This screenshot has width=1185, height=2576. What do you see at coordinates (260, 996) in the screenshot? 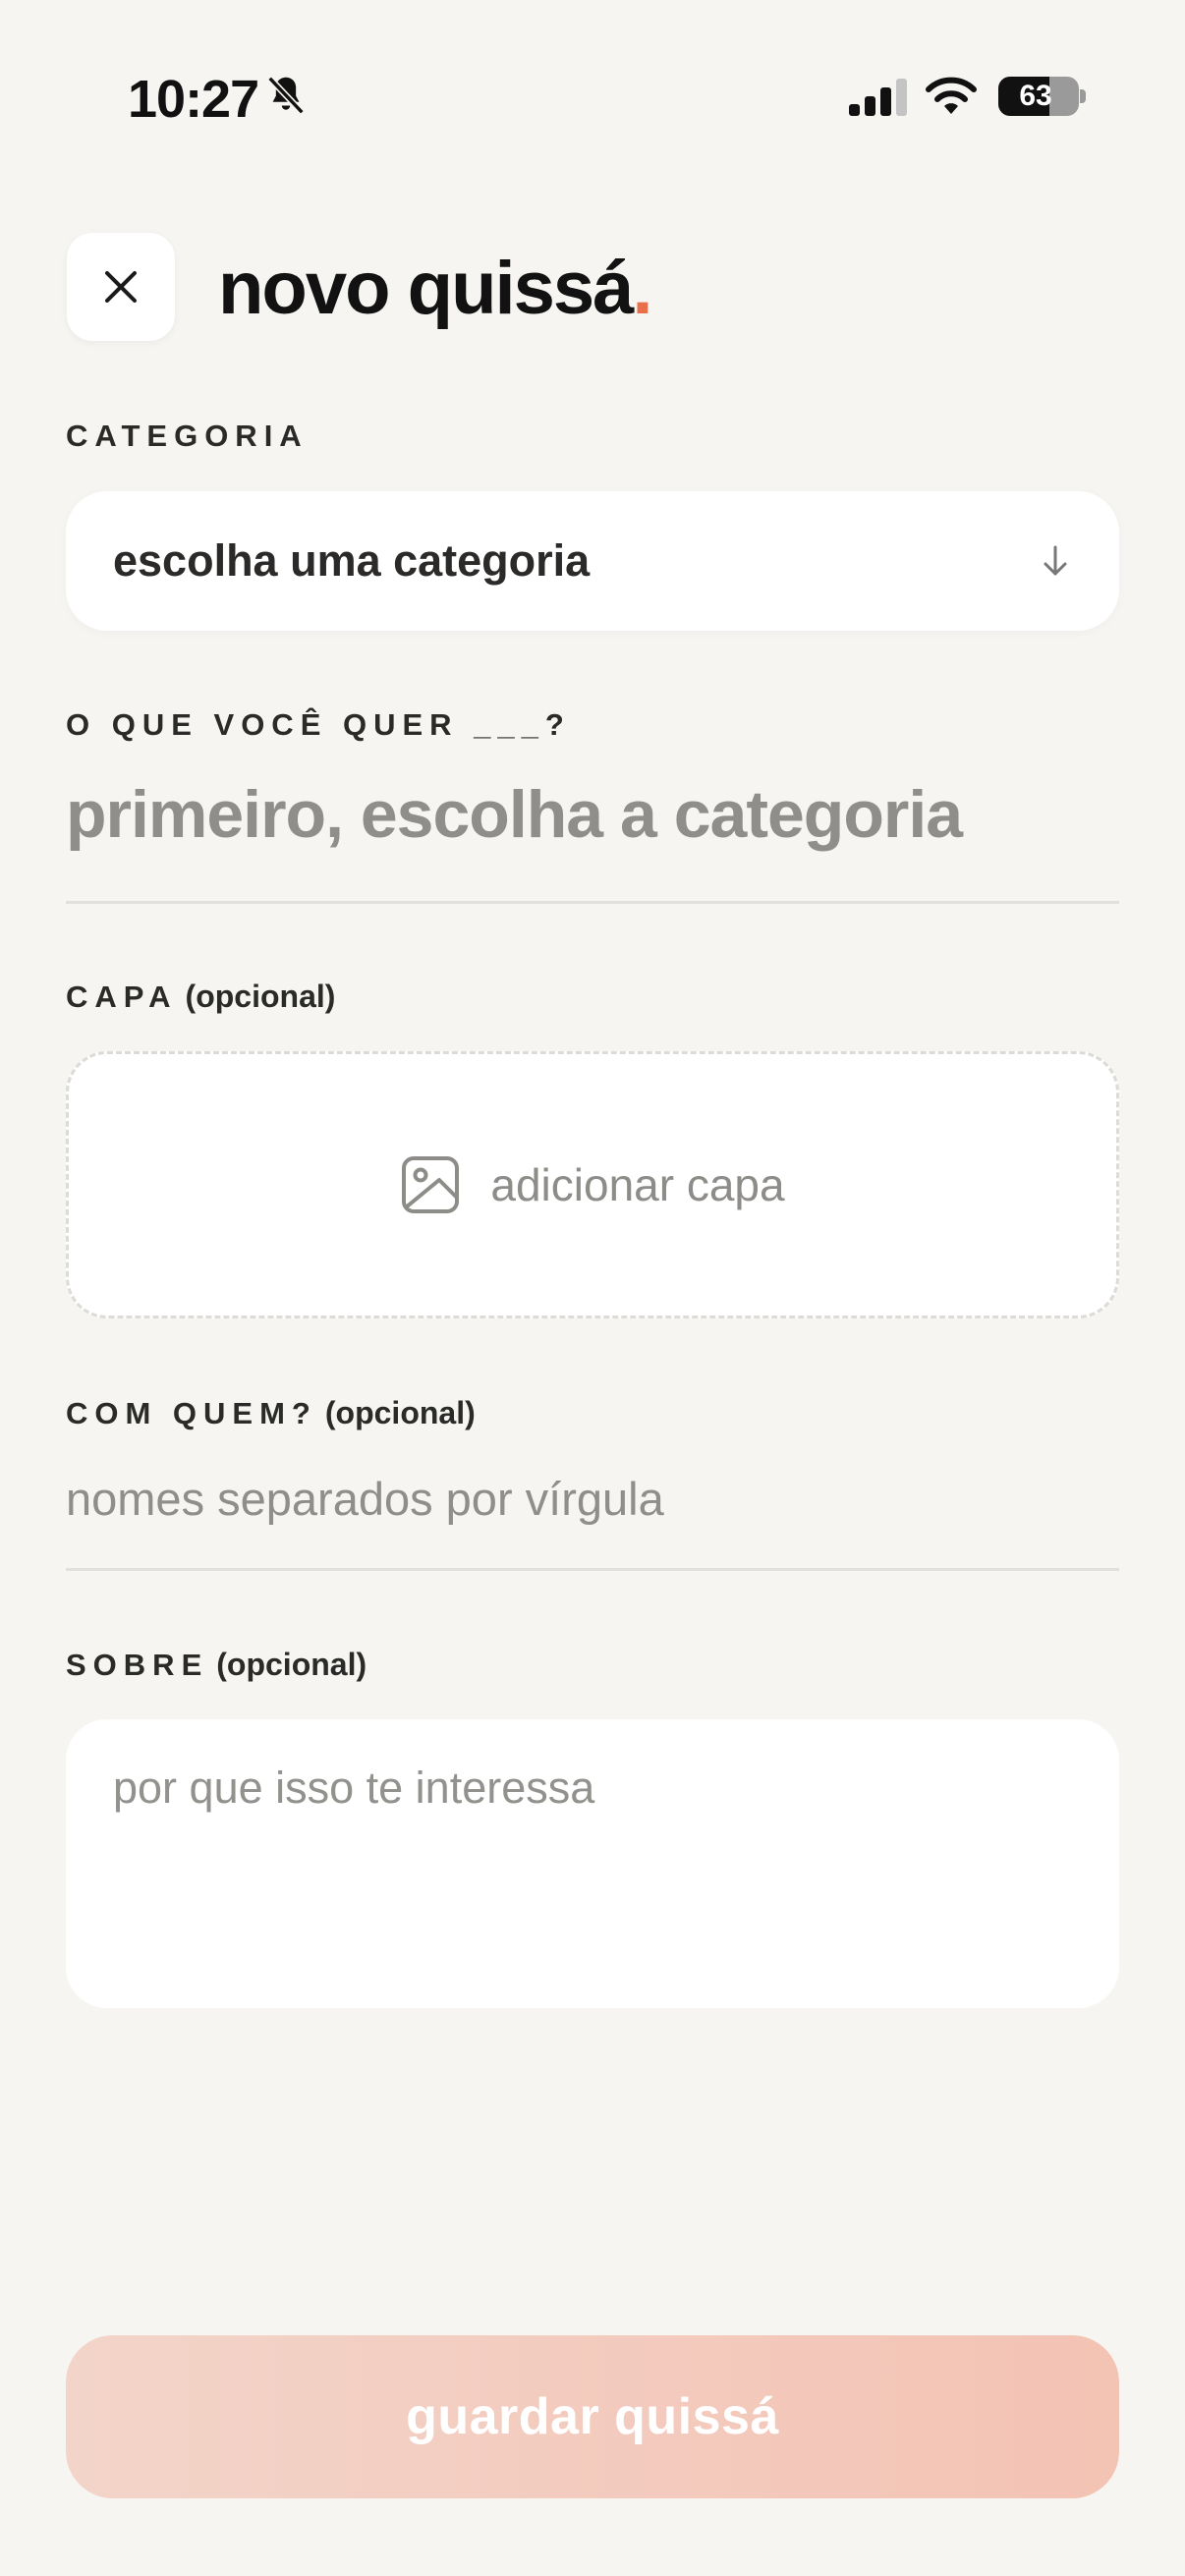
I see `cover-optional: (opcional)` at bounding box center [260, 996].